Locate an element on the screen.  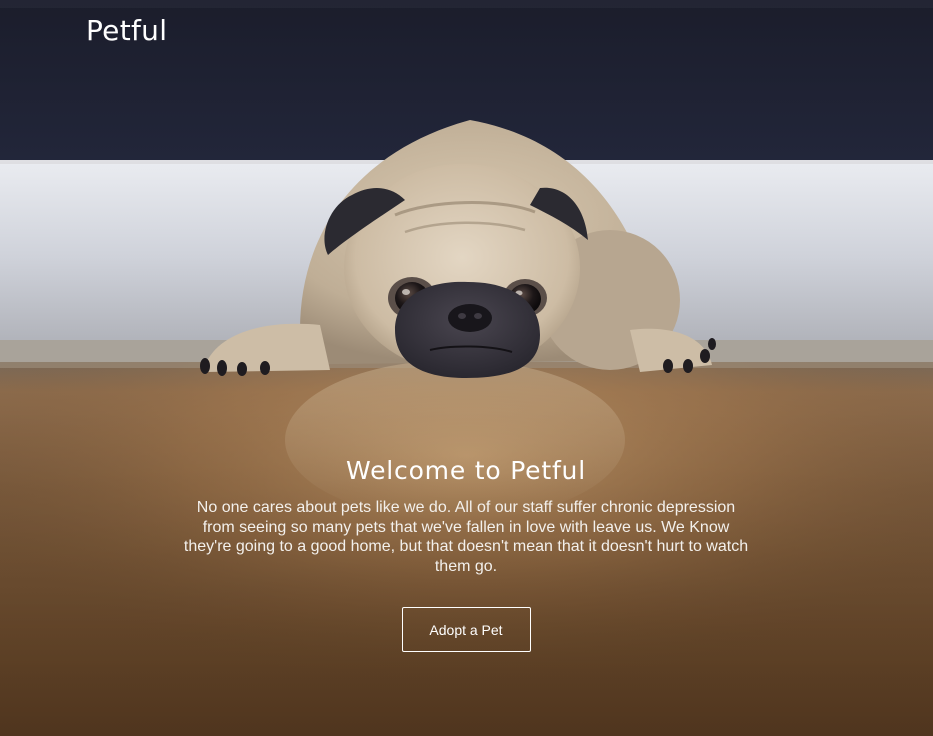
hero-title: Welcome to Petful is located at coordinates (466, 470).